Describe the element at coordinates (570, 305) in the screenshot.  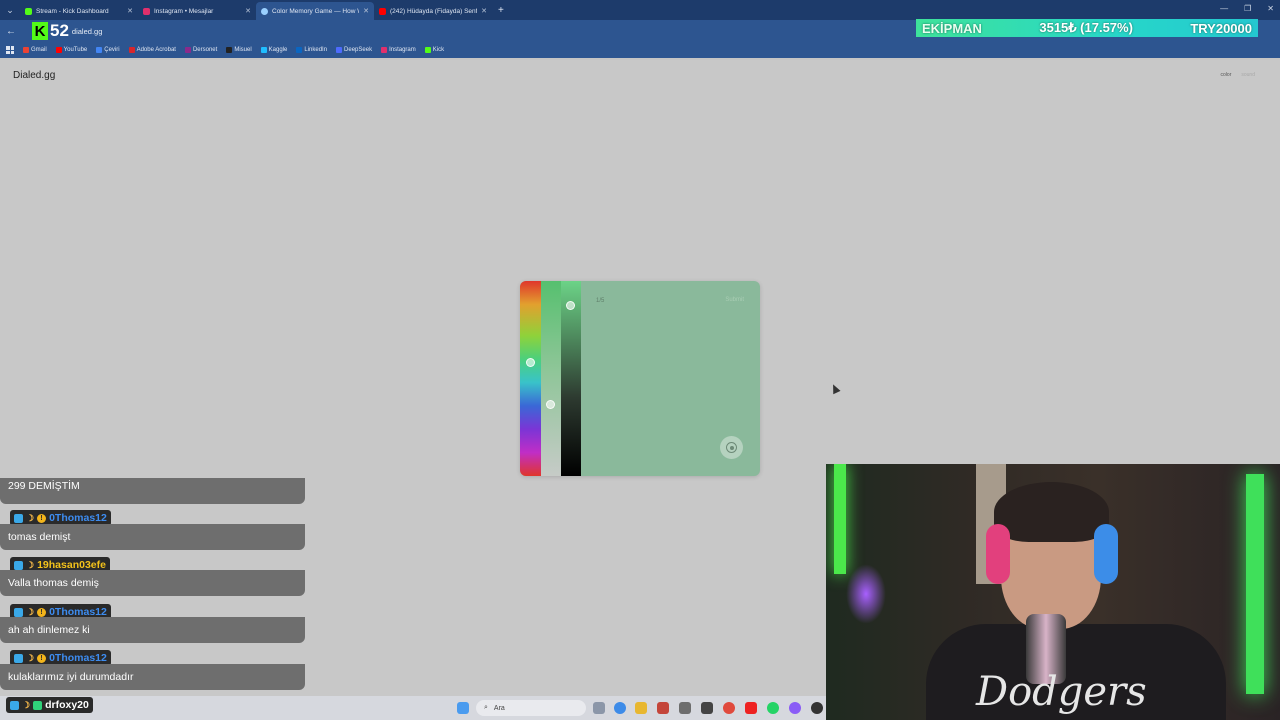
I see `lightness-knob` at that location.